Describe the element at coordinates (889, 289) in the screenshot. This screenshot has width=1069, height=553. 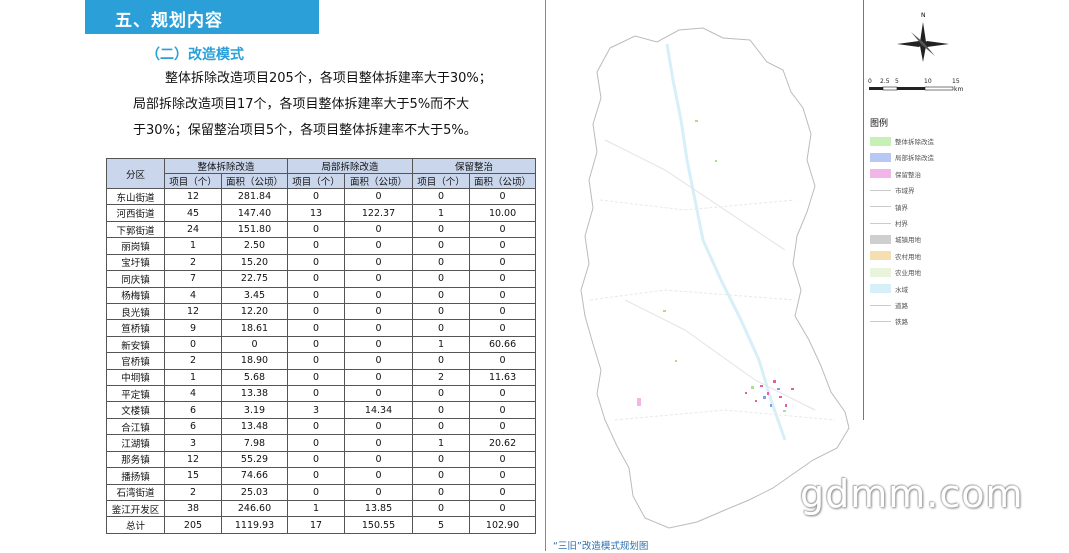
I see `legend-item: 水域` at that location.